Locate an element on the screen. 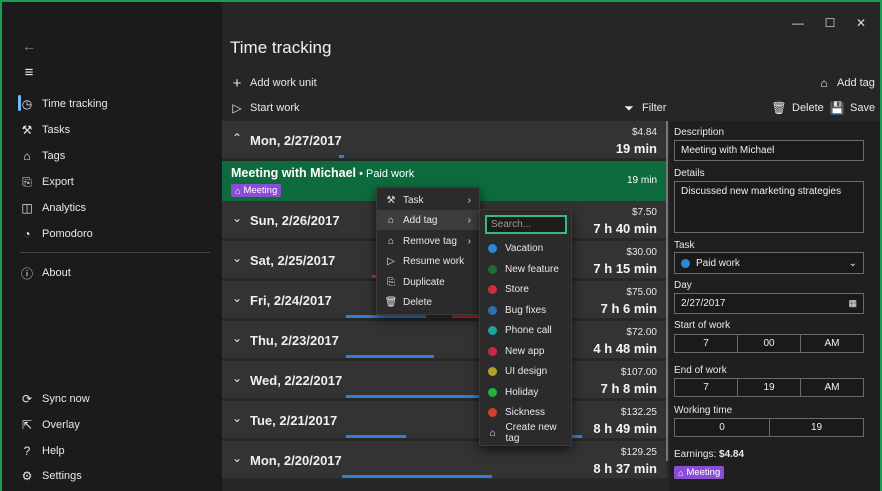 The height and width of the screenshot is (491, 882). sidebar-item-time-tracking: ◷ Time tracking is located at coordinates (64, 104).